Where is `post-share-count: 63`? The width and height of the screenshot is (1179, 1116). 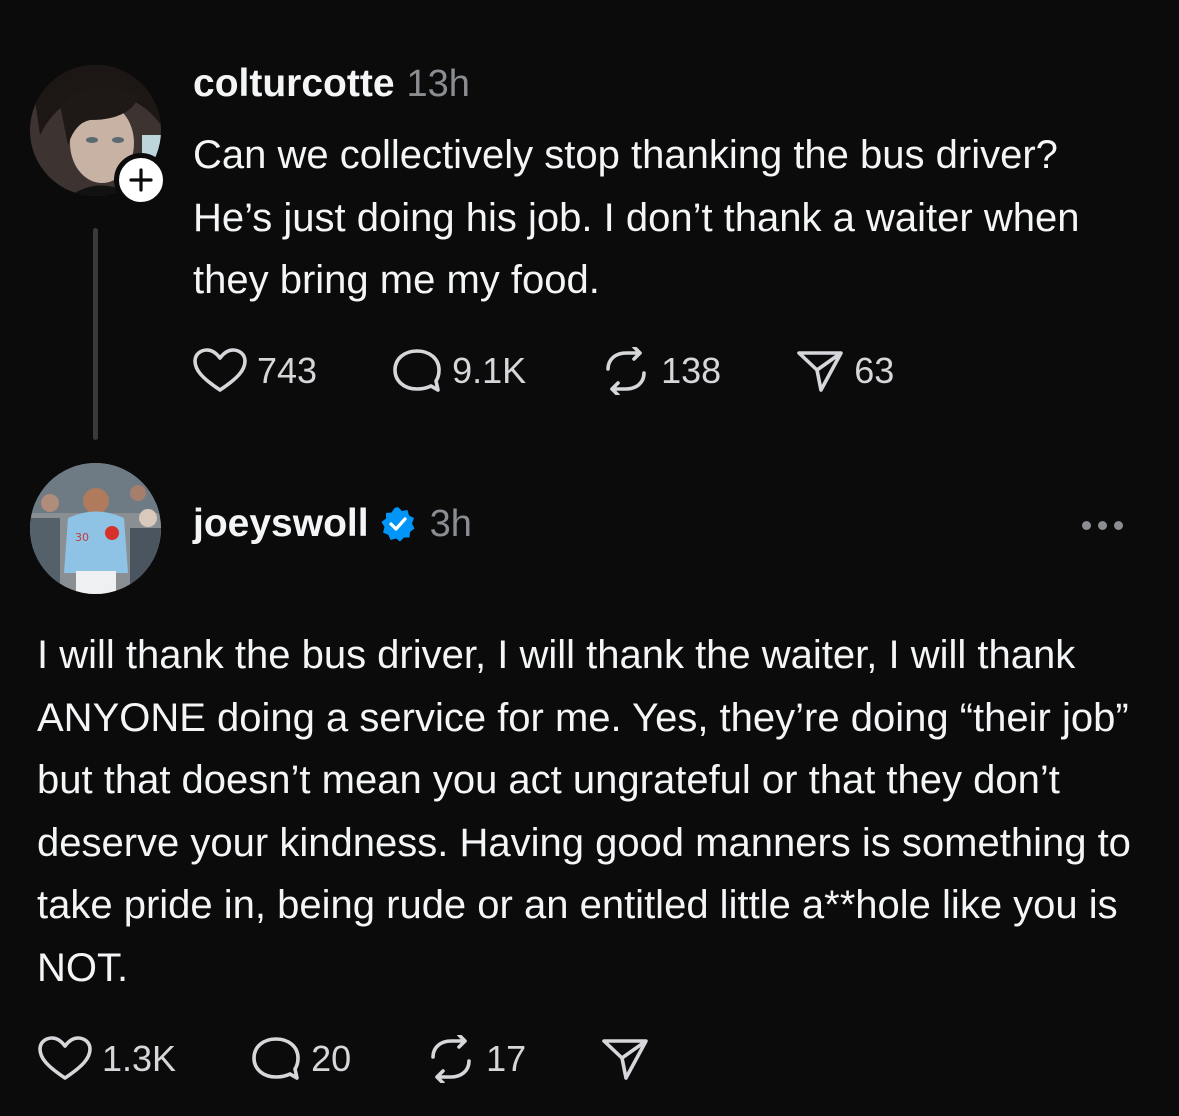
post-share-count: 63 is located at coordinates (874, 370).